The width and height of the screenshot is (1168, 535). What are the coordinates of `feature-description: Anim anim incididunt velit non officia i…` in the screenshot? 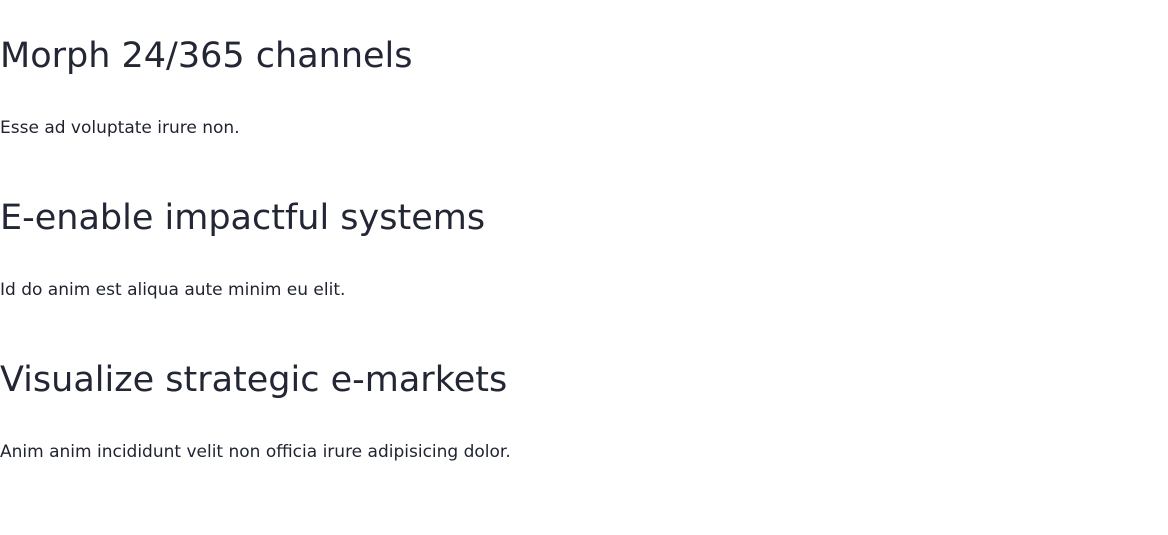 It's located at (255, 452).